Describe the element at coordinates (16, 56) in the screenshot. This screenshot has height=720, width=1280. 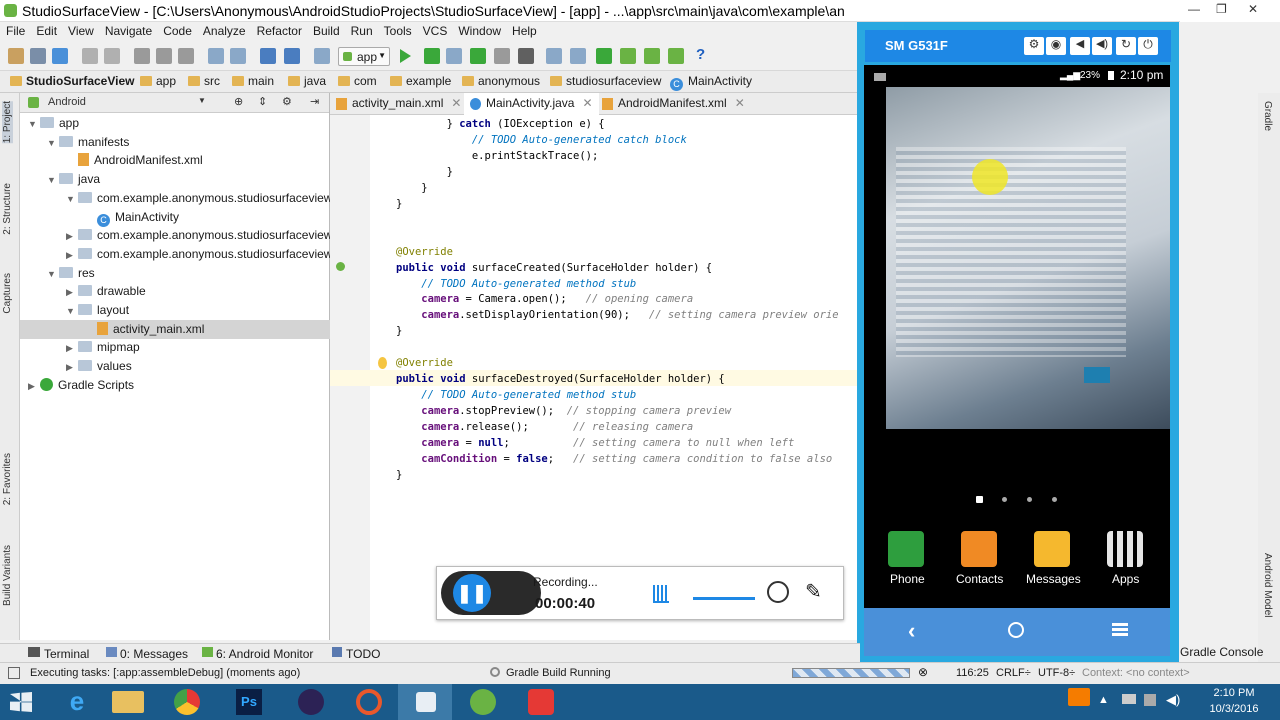
I see `open-icon` at that location.